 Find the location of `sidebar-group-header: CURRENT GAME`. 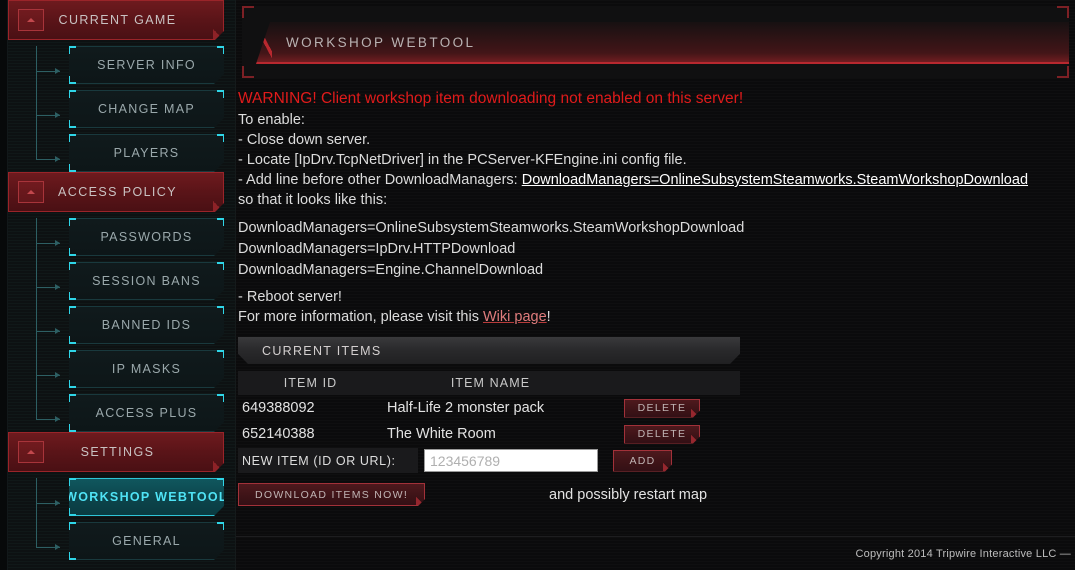

sidebar-group-header: CURRENT GAME is located at coordinates (116, 20).